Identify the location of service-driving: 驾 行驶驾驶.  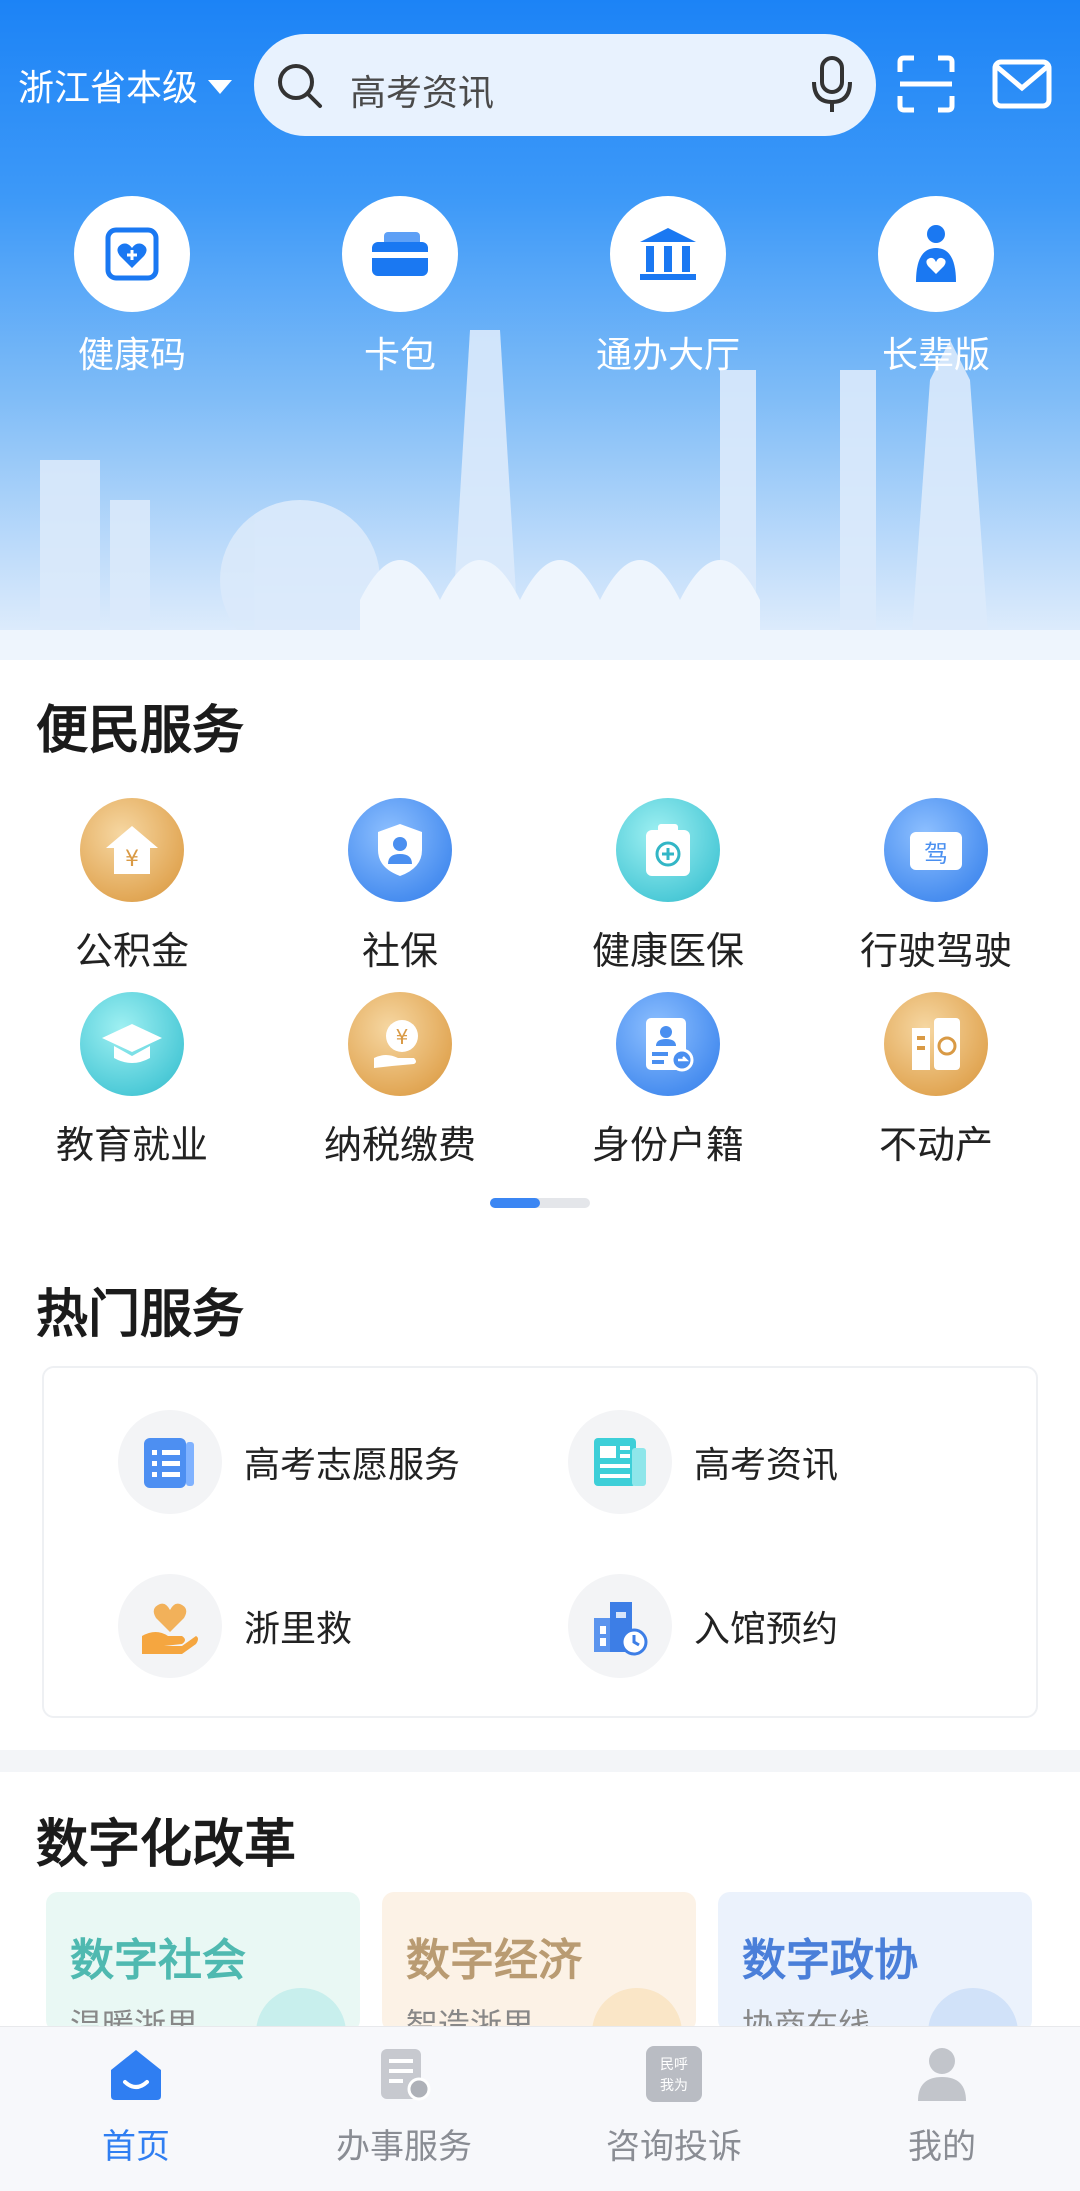
(936, 886).